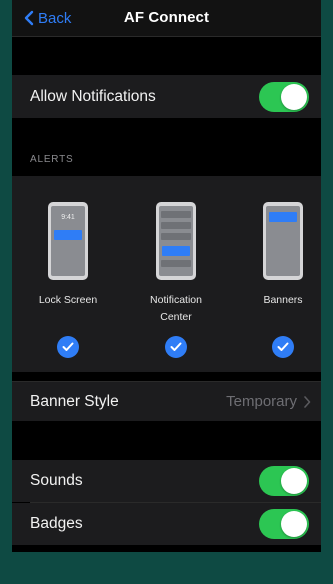  What do you see at coordinates (261, 401) in the screenshot?
I see `banner-style-value: Temporary` at bounding box center [261, 401].